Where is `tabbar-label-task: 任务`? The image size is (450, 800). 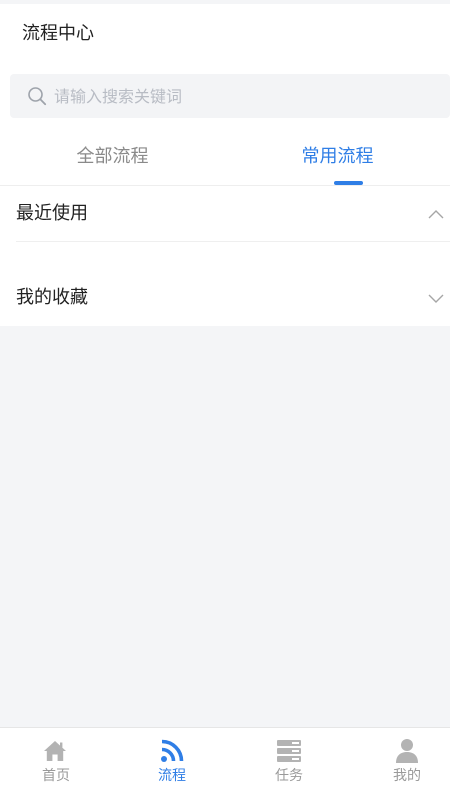
tabbar-label-task: 任务 is located at coordinates (289, 776).